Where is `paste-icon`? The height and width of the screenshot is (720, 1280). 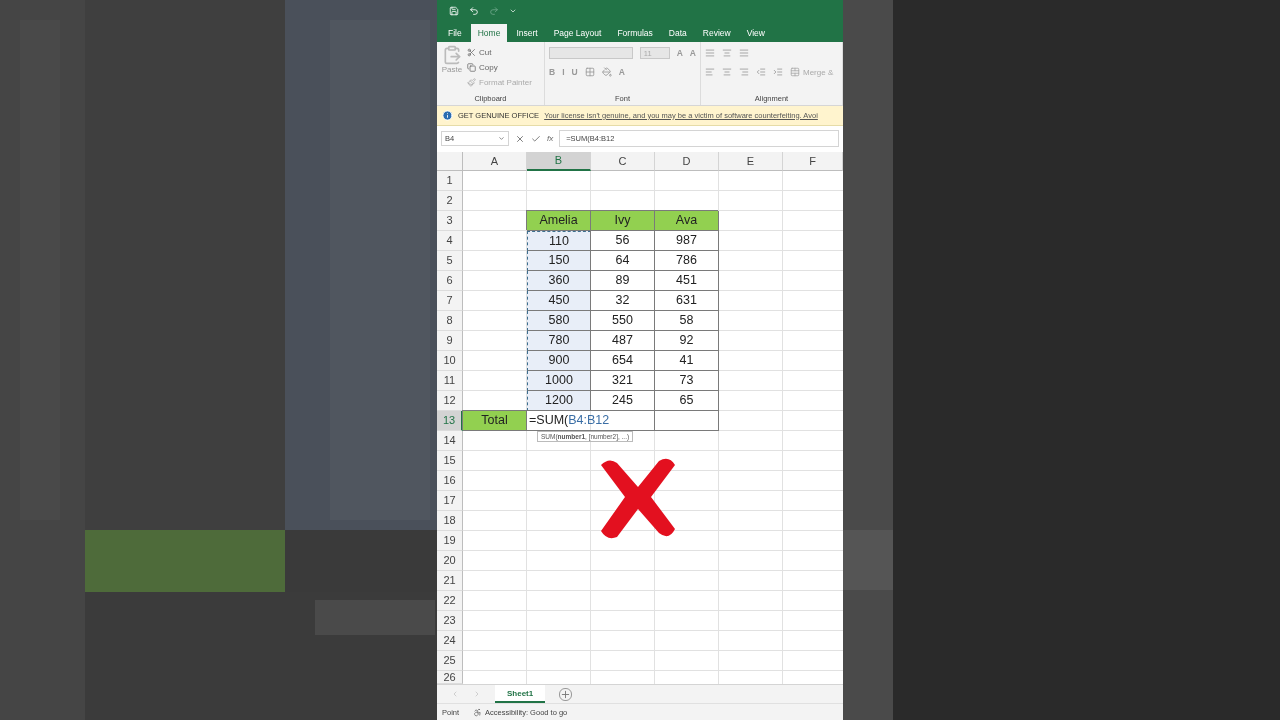
paste-icon is located at coordinates (452, 54).